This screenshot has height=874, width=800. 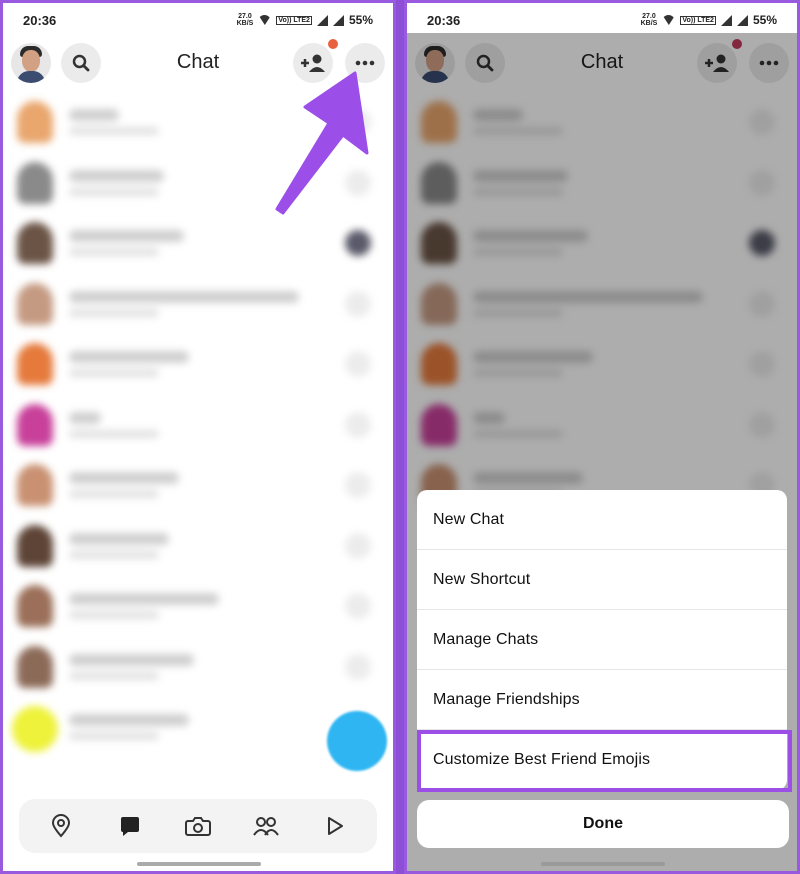 What do you see at coordinates (357, 741) in the screenshot?
I see `new-chat-fab` at bounding box center [357, 741].